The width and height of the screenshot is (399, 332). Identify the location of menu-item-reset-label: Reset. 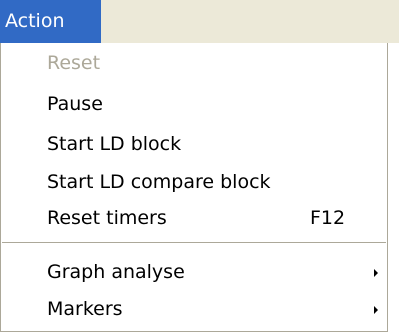
(74, 63).